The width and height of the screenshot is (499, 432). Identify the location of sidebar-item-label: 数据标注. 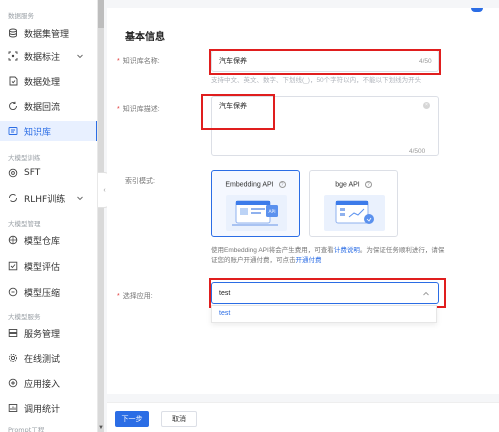
(42, 57).